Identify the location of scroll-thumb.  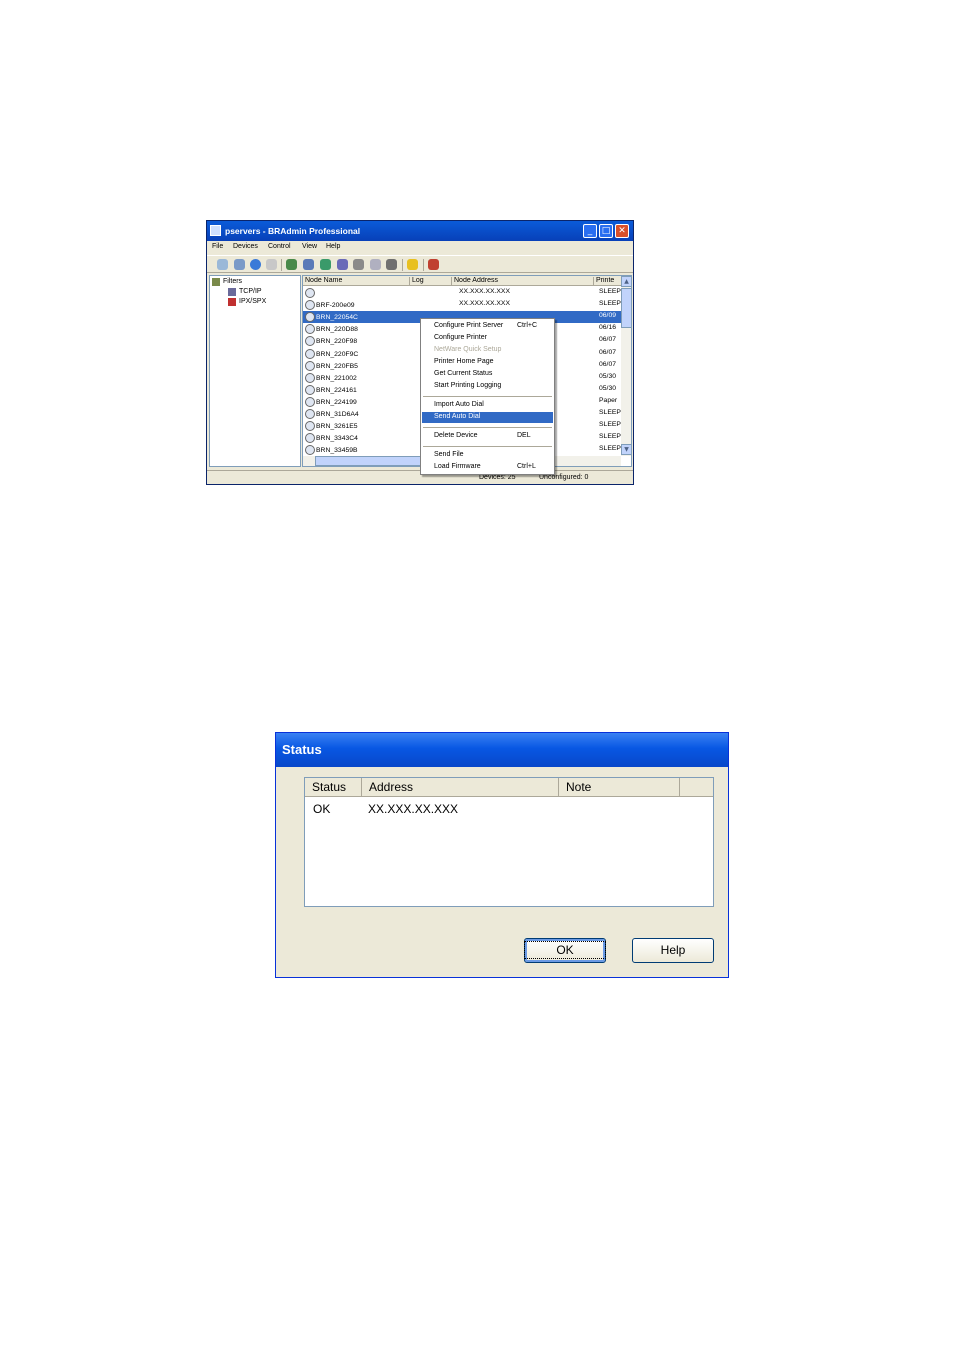
(626, 308).